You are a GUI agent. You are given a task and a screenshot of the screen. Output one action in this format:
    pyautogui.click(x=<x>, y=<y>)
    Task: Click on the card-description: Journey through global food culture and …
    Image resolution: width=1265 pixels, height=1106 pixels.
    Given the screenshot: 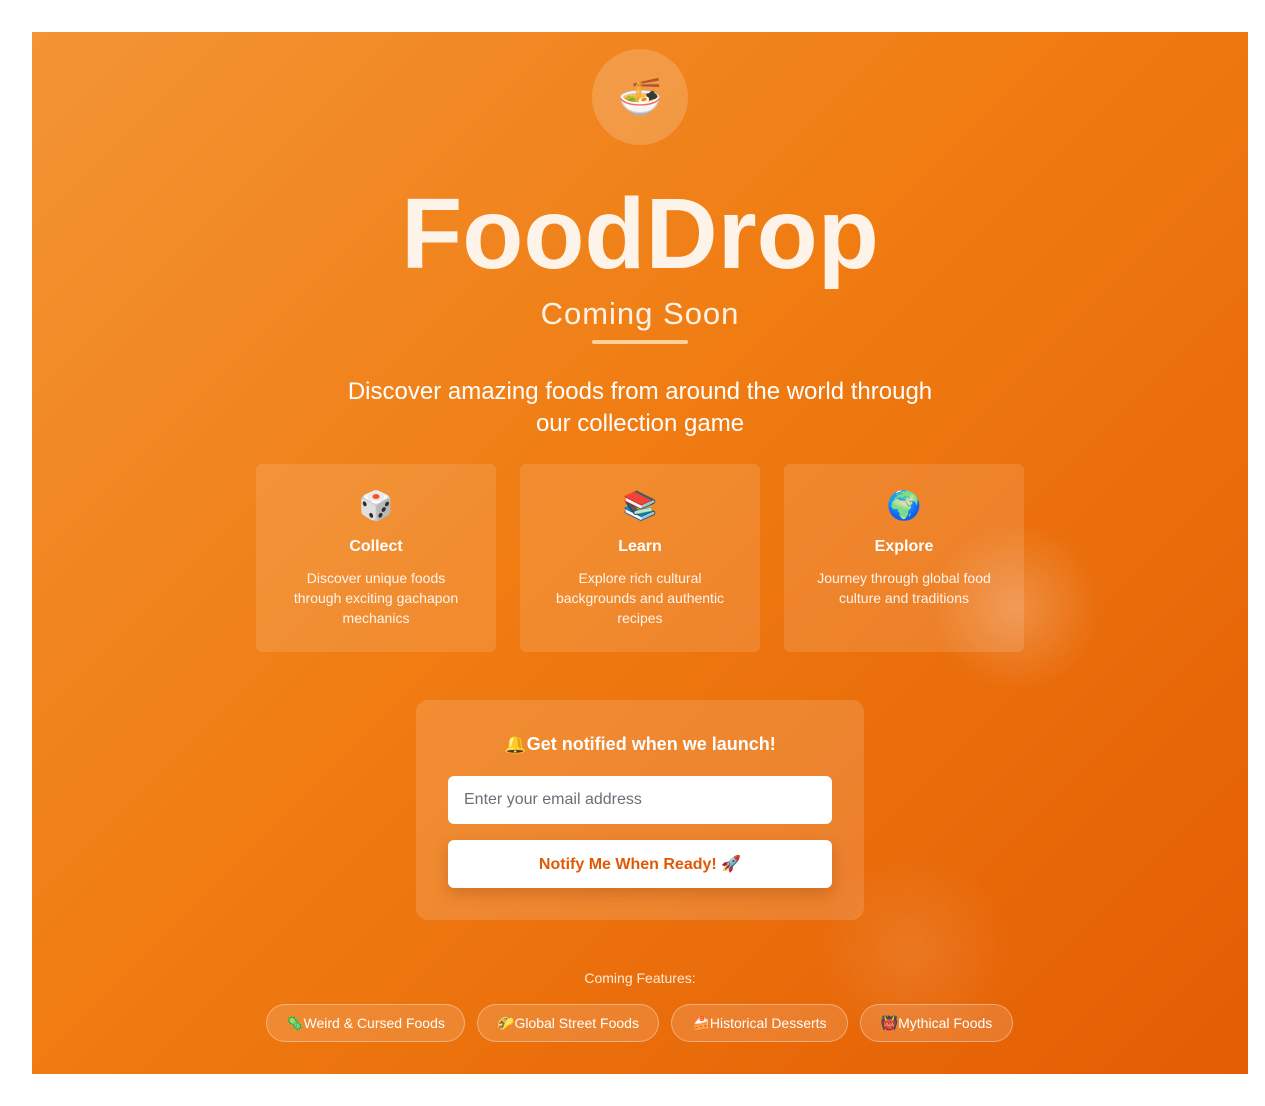 What is the action you would take?
    pyautogui.click(x=904, y=588)
    